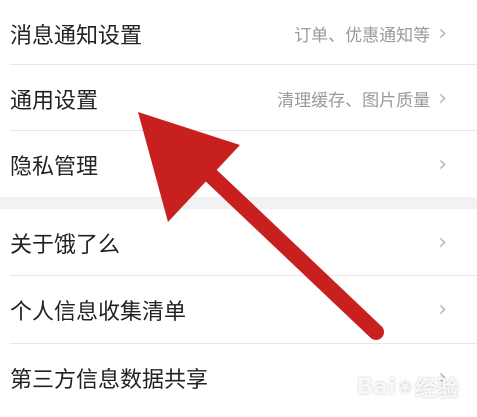  What do you see at coordinates (54, 101) in the screenshot?
I see `row-label: 通用设置` at bounding box center [54, 101].